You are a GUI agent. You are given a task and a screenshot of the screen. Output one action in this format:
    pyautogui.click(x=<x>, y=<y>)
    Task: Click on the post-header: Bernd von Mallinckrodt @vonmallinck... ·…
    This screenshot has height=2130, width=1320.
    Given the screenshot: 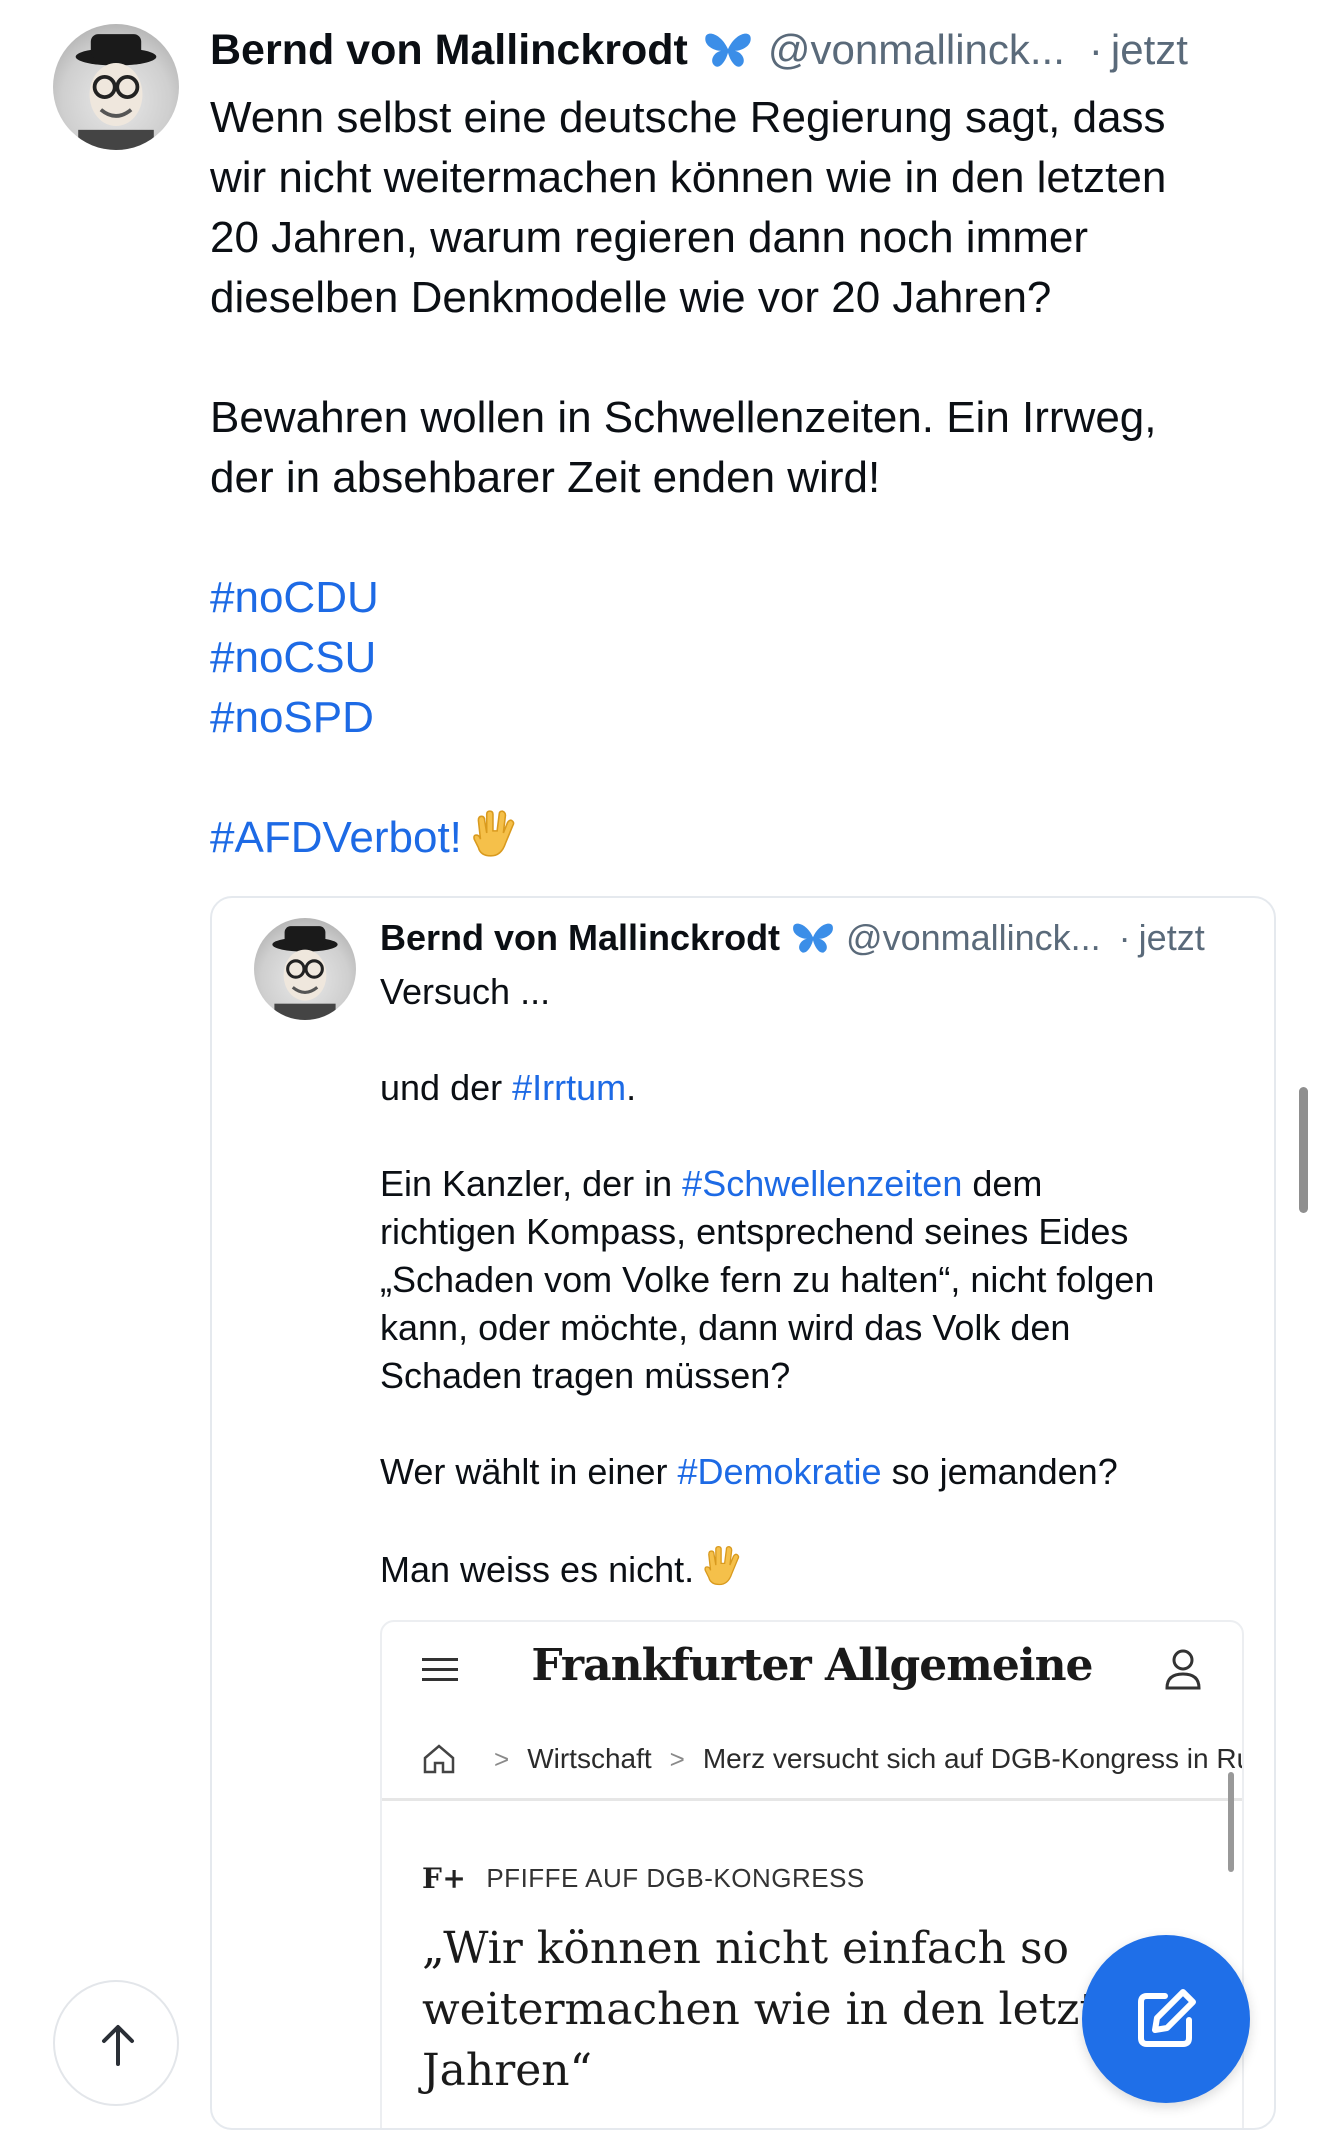 What is the action you would take?
    pyautogui.click(x=745, y=50)
    